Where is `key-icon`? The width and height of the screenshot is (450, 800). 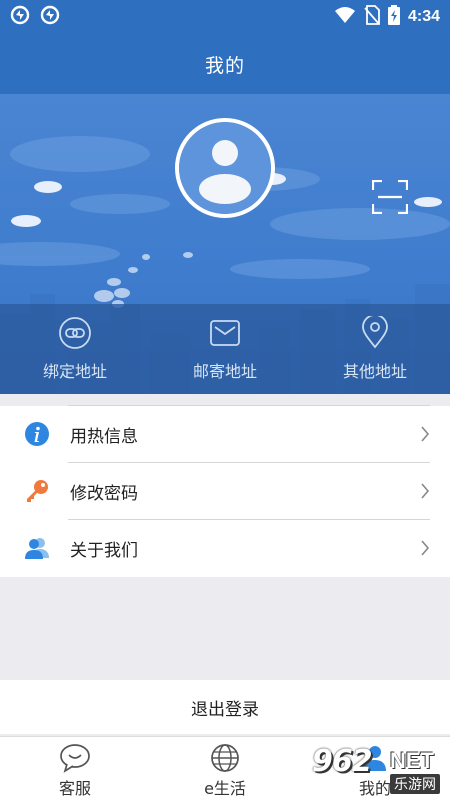
key-icon is located at coordinates (37, 491).